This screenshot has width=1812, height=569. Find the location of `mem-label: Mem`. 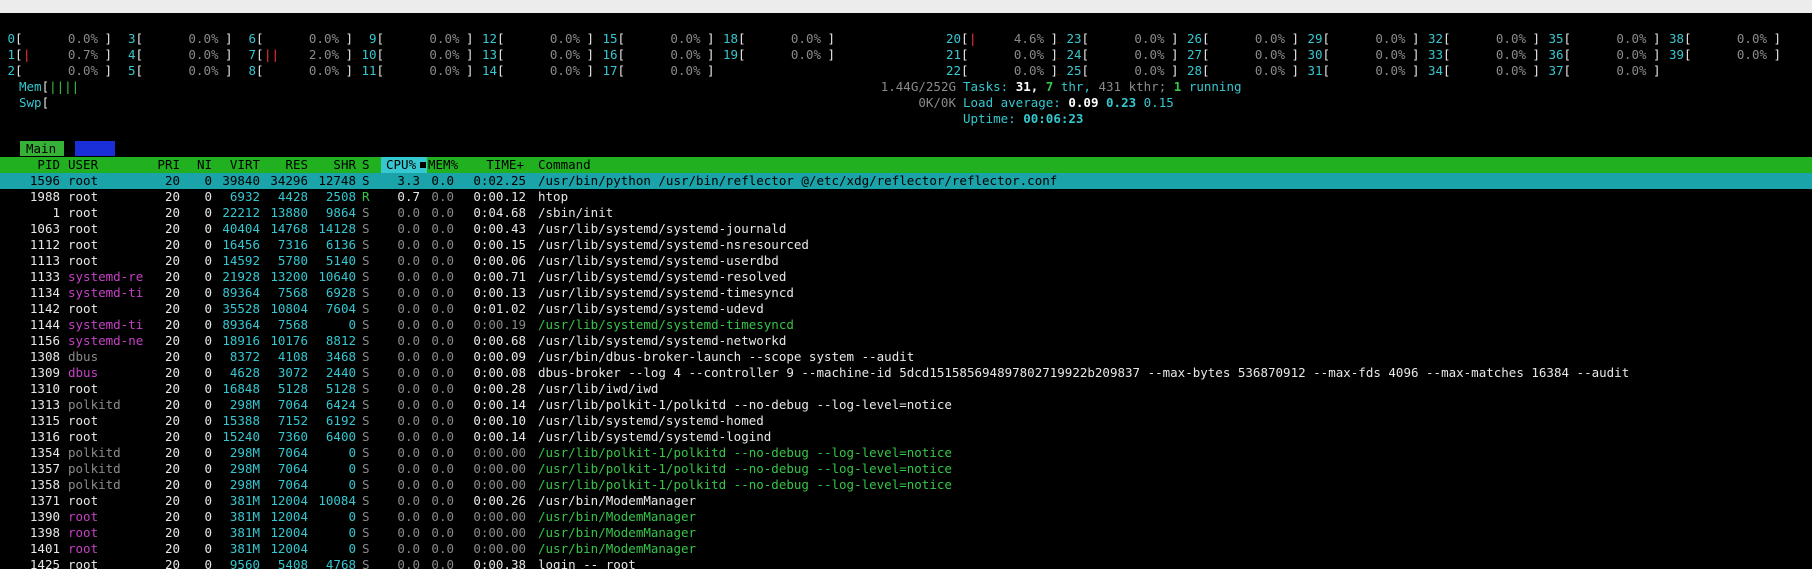

mem-label: Mem is located at coordinates (30, 86).